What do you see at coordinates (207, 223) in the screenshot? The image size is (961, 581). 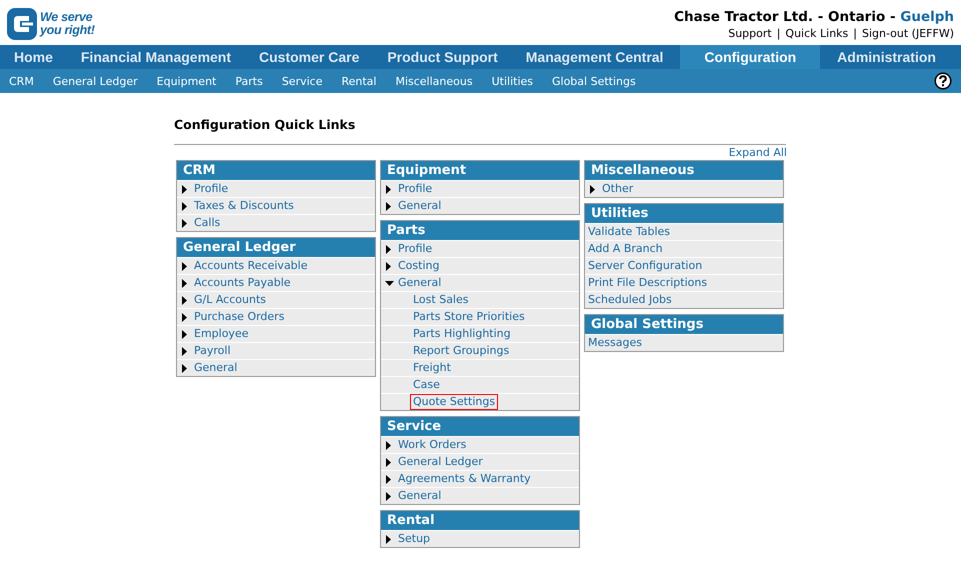 I see `quick-link: Calls` at bounding box center [207, 223].